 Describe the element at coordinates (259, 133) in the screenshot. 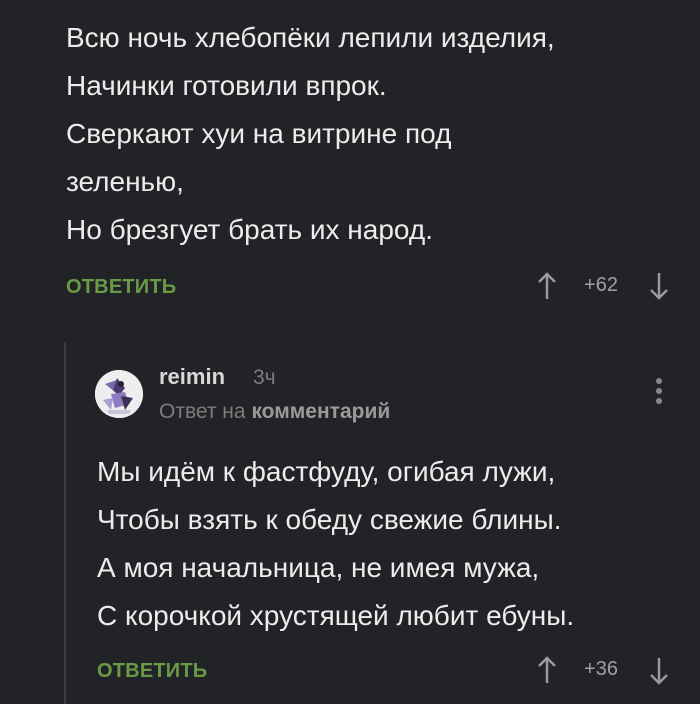

I see `comment-line: Сверкают хуи на витрине под` at that location.